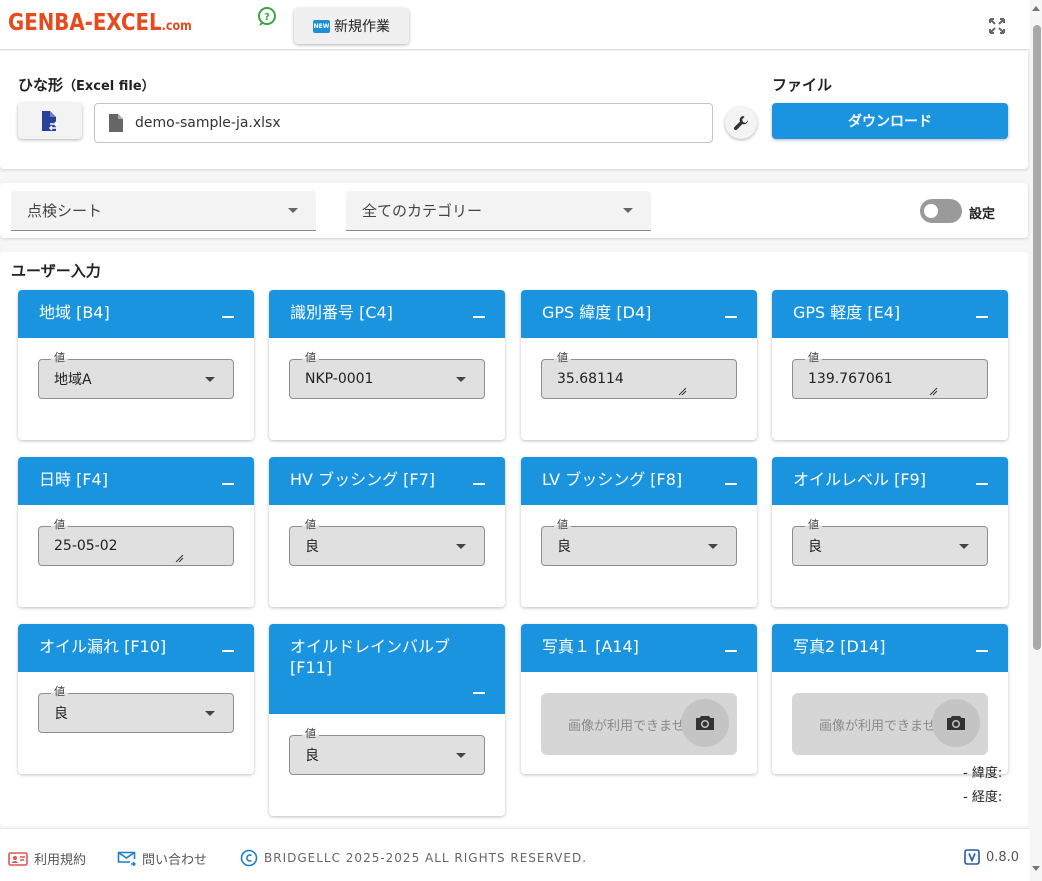  I want to click on section-title: ユーザー入力, so click(56, 271).